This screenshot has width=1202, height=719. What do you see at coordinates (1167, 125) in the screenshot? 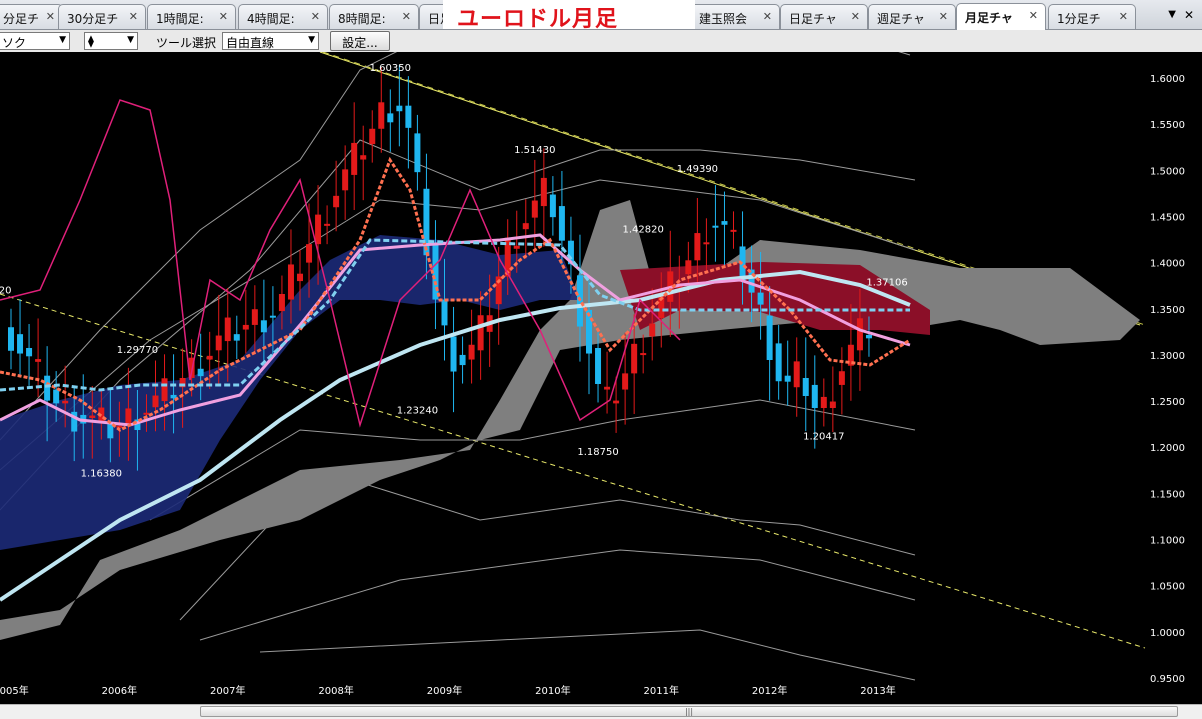
I see `y-tick-label: 1.5500` at bounding box center [1167, 125].